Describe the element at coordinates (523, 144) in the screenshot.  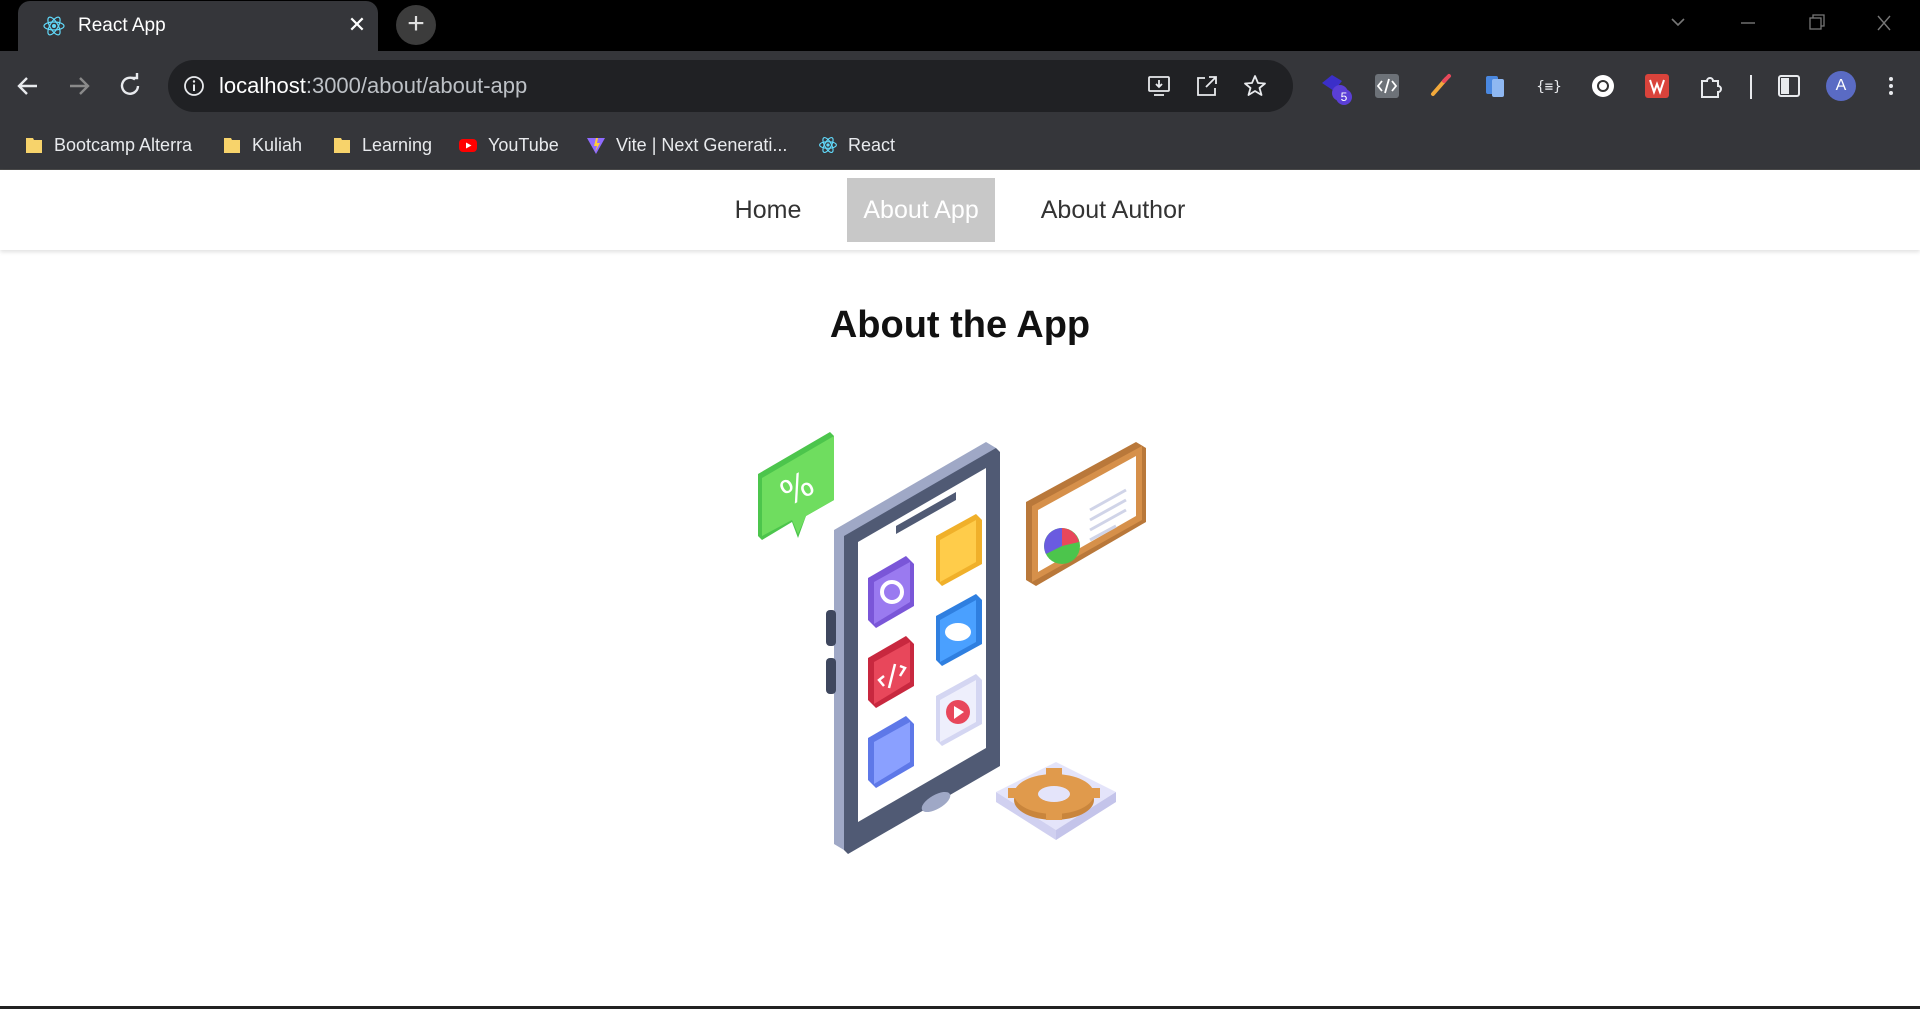
I see `bookmark-label: YouTube` at that location.